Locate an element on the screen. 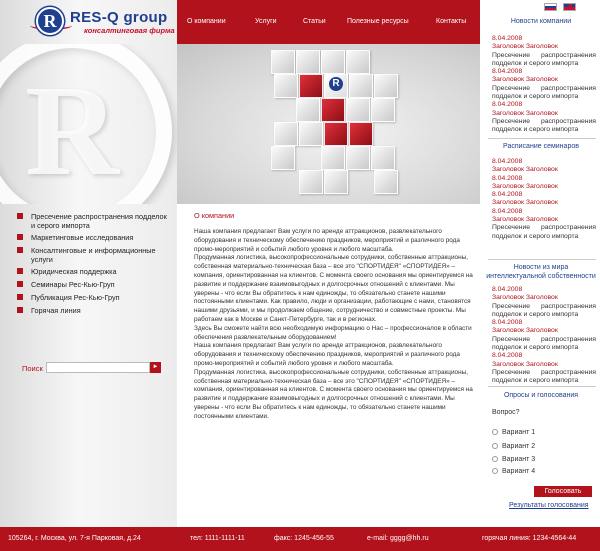 The height and width of the screenshot is (551, 600). footer-email: e-mail: gggg@hh.ru is located at coordinates (398, 538).